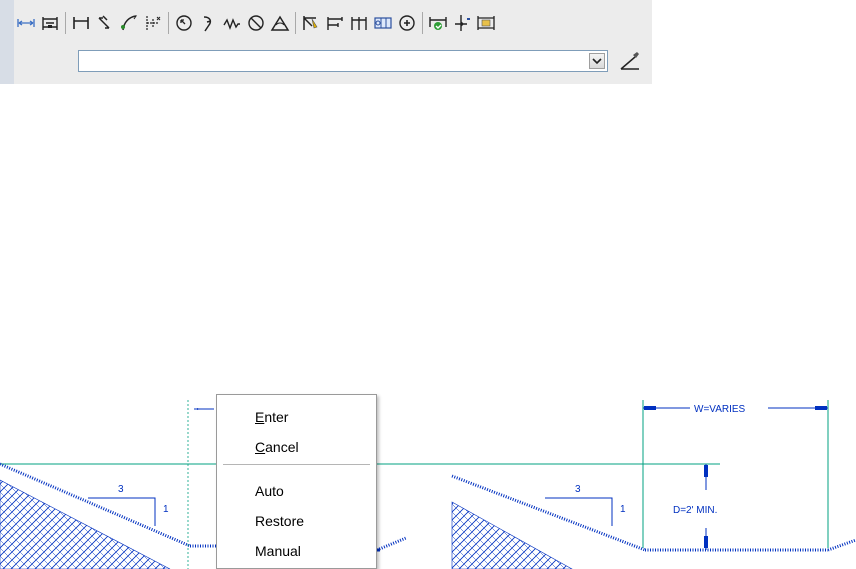 Image resolution: width=856 pixels, height=569 pixels. I want to click on menu-item-manual: Manual, so click(278, 551).